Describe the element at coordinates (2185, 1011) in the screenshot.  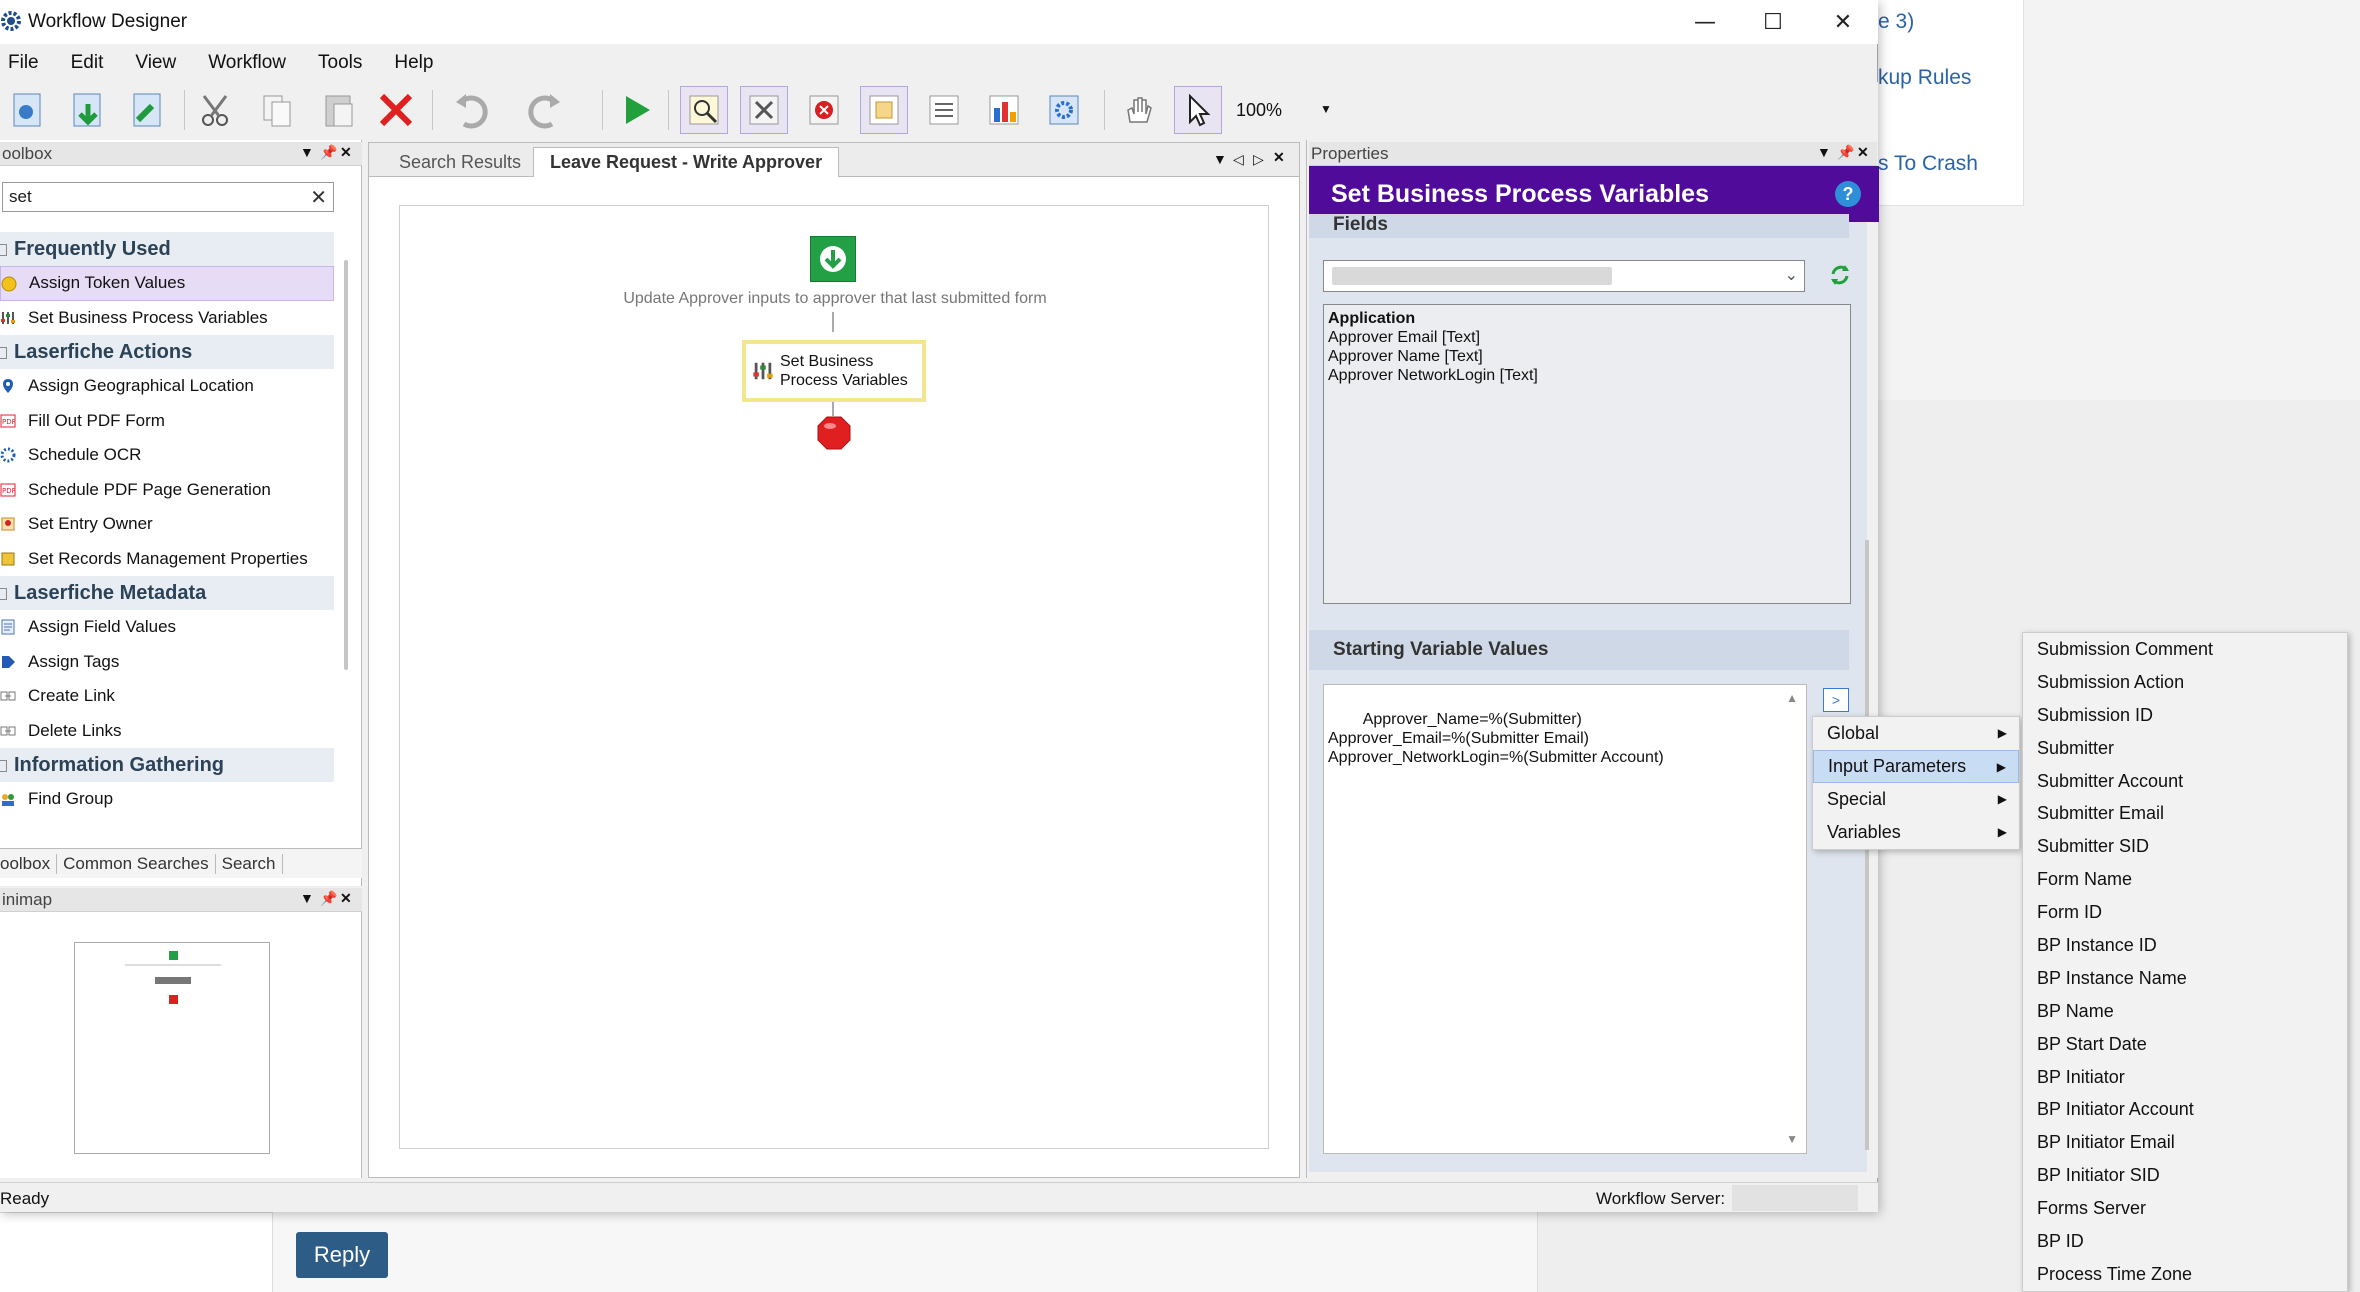
I see `submenu-item: BP Name` at that location.